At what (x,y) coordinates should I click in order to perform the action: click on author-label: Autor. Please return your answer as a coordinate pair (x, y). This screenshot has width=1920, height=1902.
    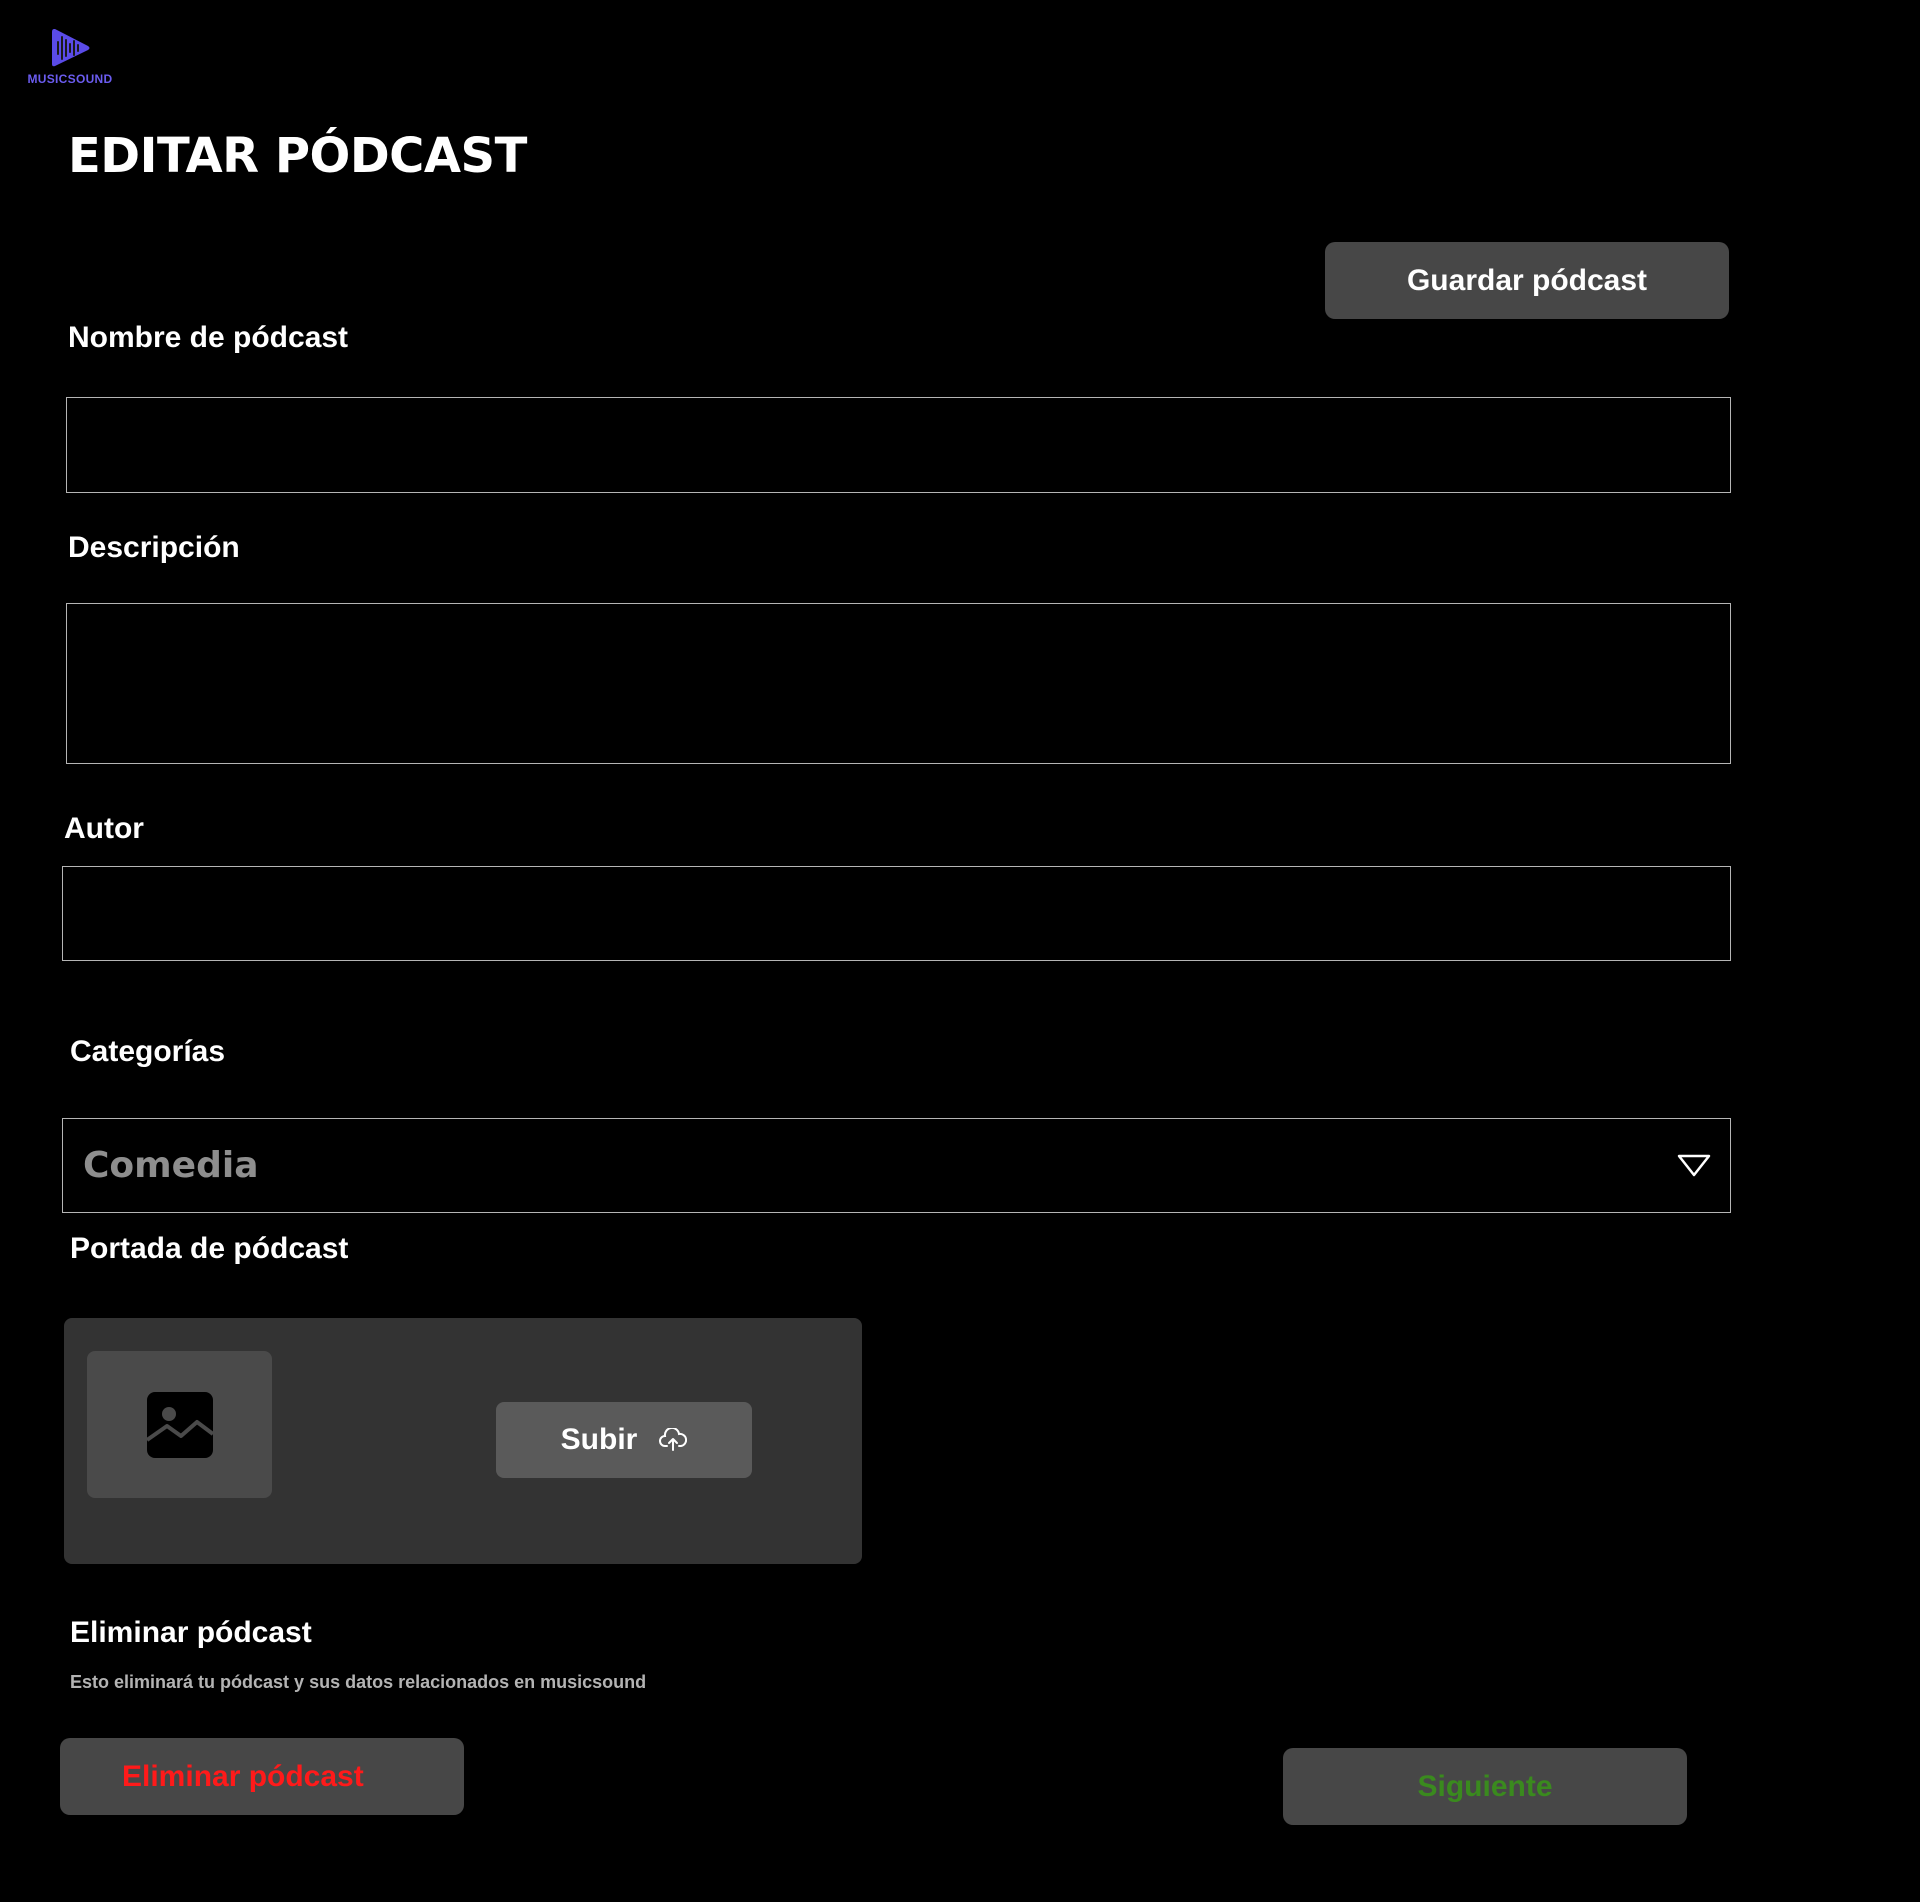
    Looking at the image, I should click on (104, 828).